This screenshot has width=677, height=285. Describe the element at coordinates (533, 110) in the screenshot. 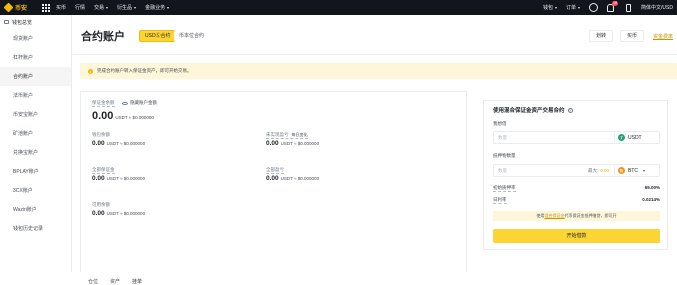

I see `borrow-panel-title: 使用混合保证金资产交易合约 ?` at that location.